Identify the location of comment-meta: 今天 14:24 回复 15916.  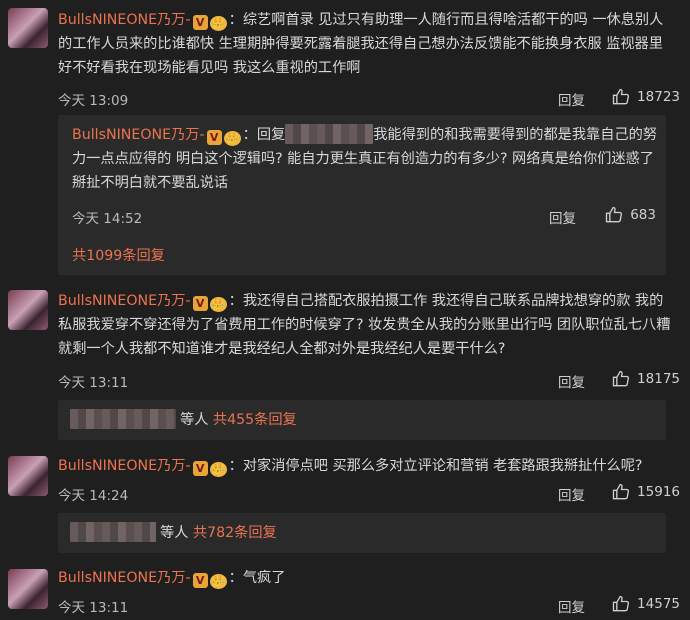
(369, 493).